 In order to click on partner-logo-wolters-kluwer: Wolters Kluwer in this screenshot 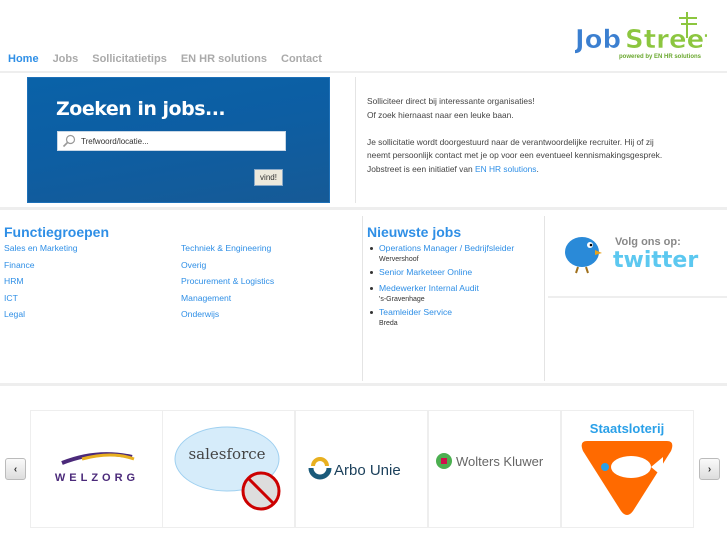, I will do `click(494, 469)`.